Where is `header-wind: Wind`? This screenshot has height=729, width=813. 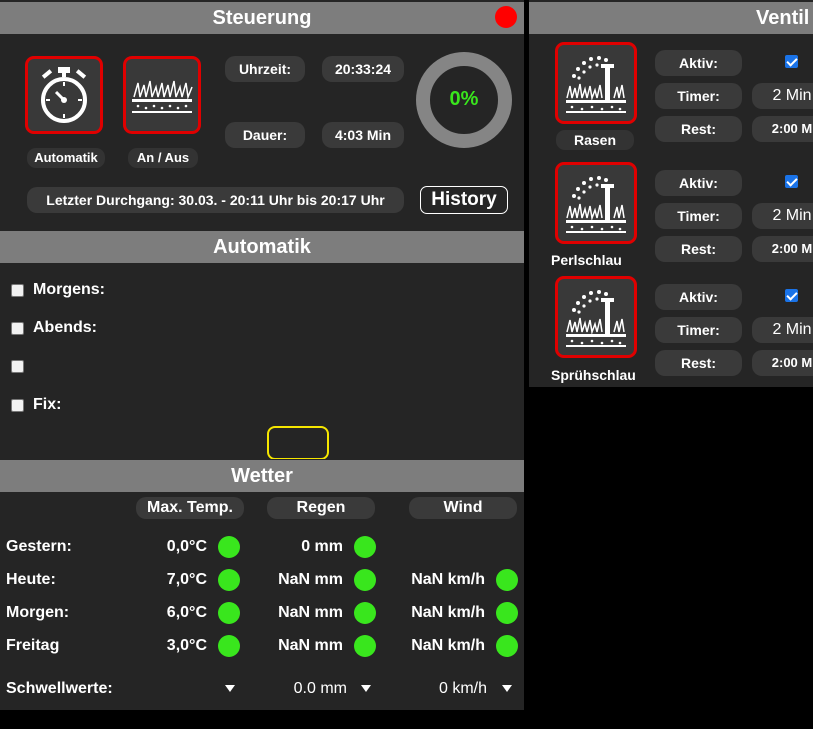
header-wind: Wind is located at coordinates (463, 508).